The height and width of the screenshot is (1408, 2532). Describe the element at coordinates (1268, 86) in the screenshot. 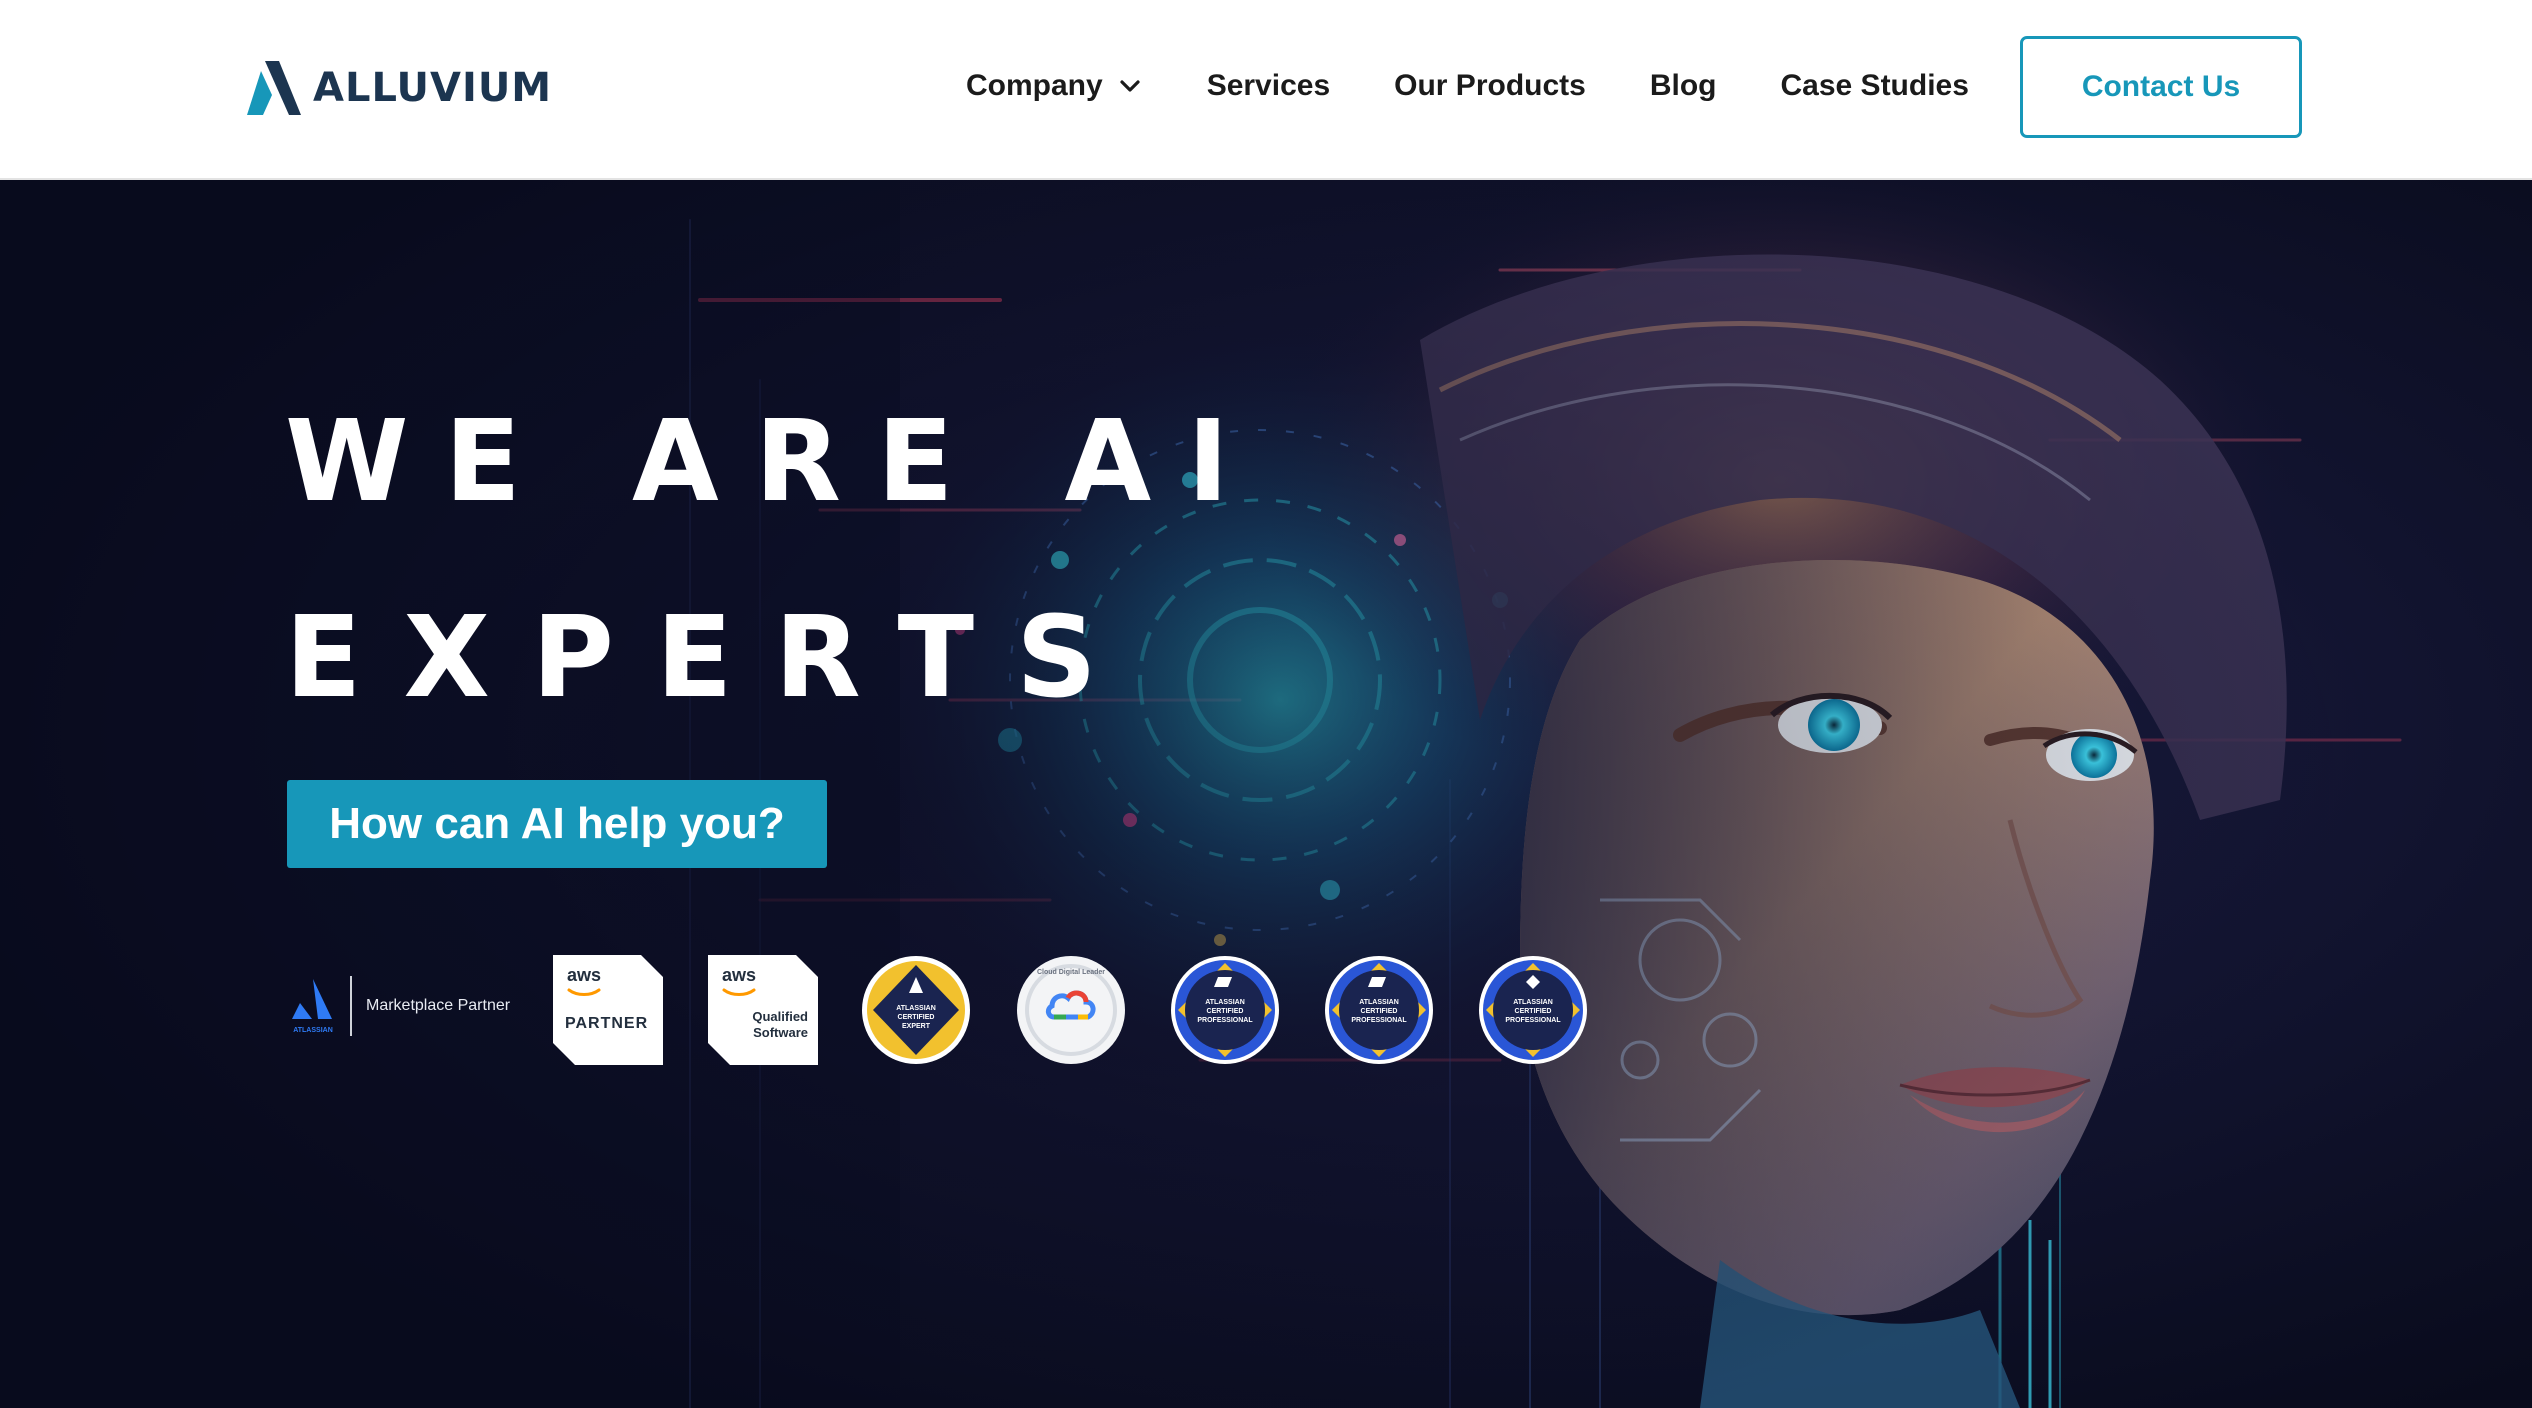

I see `nav-services: Services` at that location.